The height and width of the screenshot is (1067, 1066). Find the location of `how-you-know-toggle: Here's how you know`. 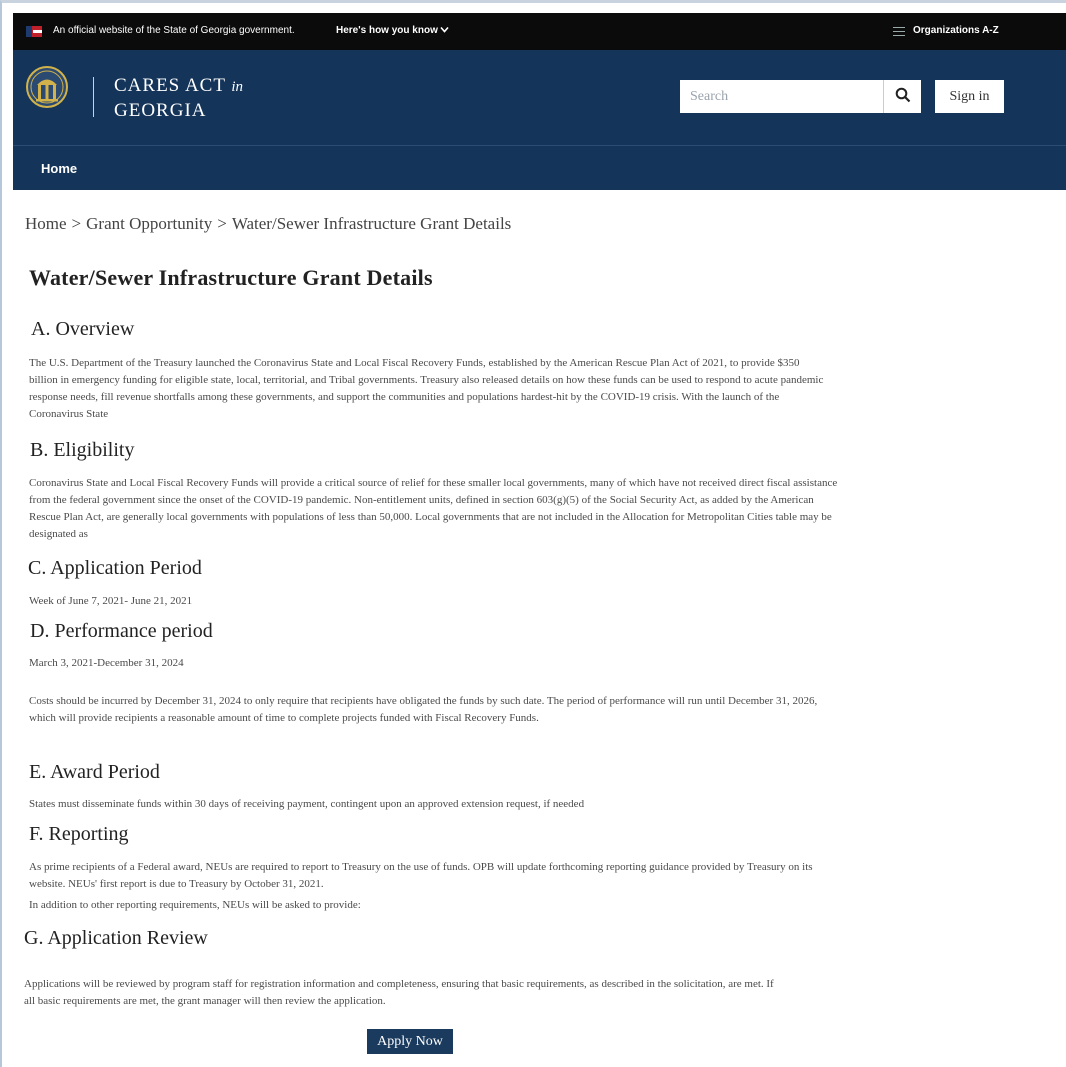

how-you-know-toggle: Here's how you know is located at coordinates (392, 30).